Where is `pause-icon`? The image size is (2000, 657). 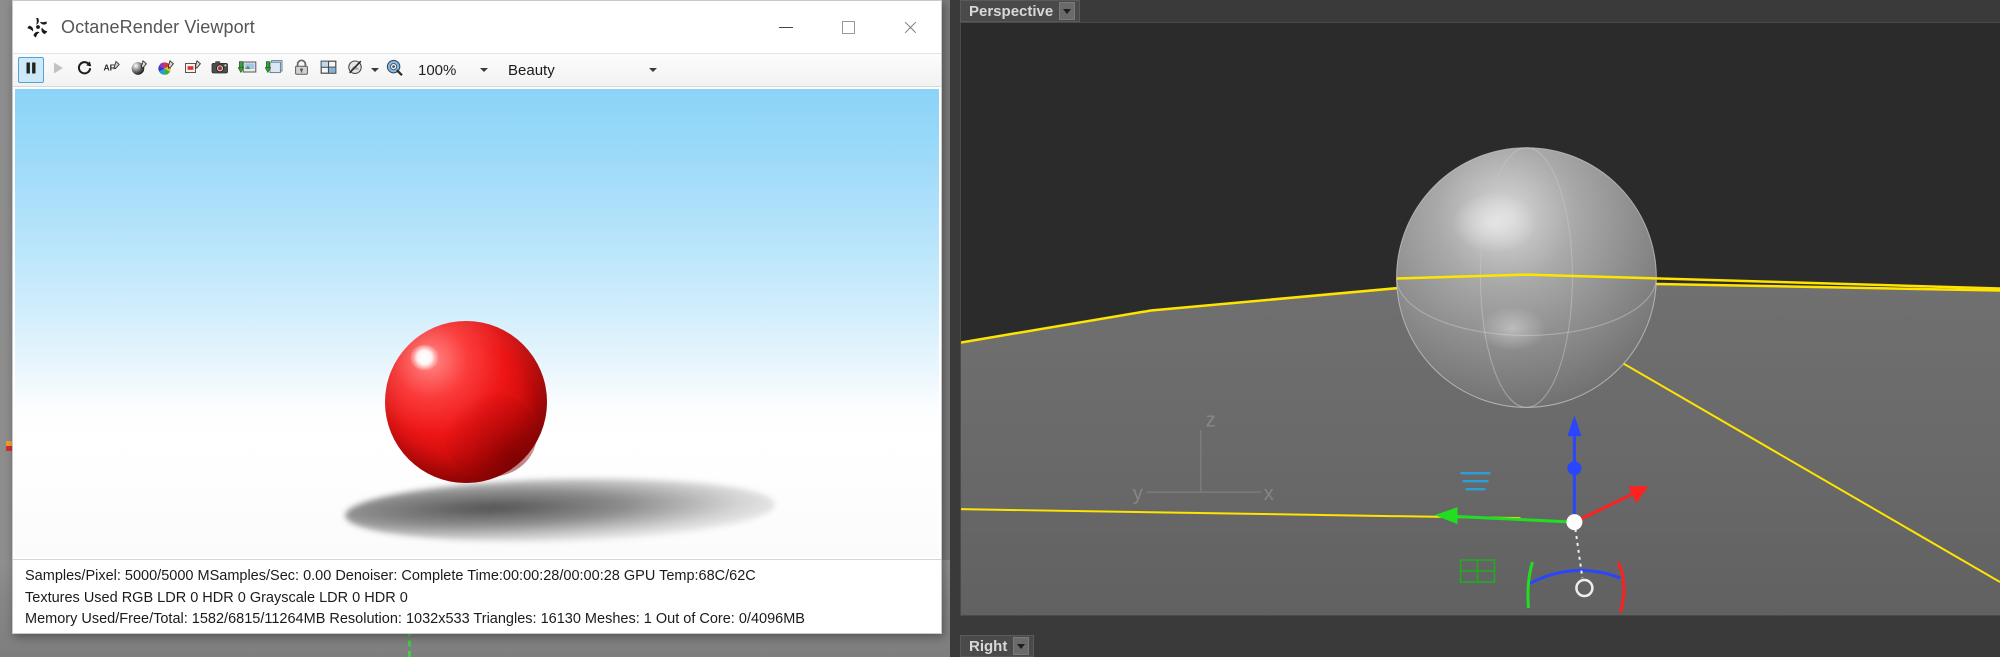
pause-icon is located at coordinates (31, 70).